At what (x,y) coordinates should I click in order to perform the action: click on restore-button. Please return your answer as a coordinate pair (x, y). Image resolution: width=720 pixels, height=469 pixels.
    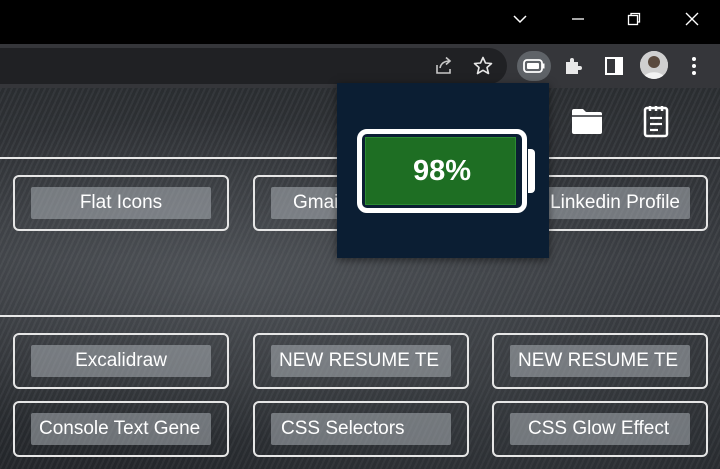
    Looking at the image, I should click on (634, 19).